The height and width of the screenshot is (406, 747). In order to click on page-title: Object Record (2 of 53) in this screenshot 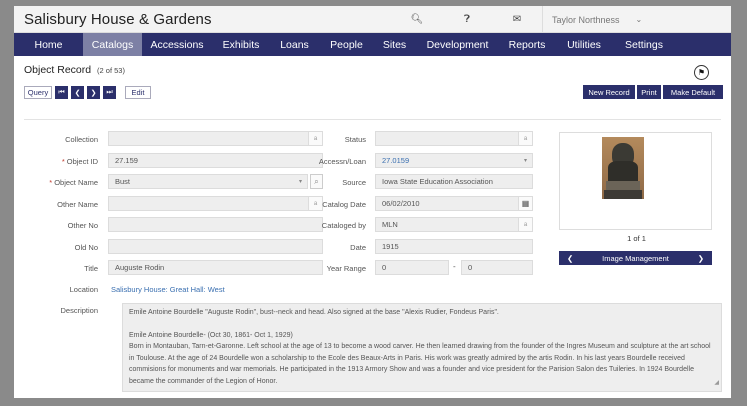, I will do `click(74, 70)`.